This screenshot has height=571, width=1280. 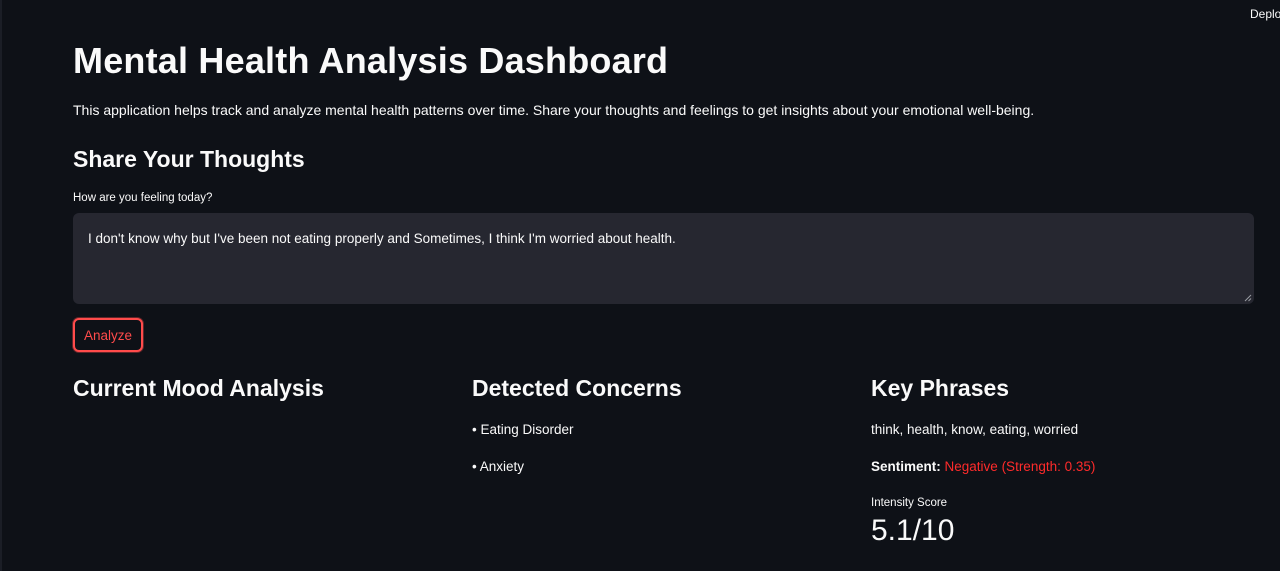 What do you see at coordinates (913, 530) in the screenshot?
I see `intensity-value: 5.1/10` at bounding box center [913, 530].